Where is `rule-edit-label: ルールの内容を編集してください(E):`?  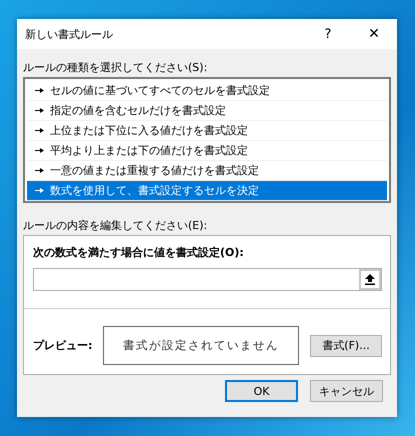 rule-edit-label: ルールの内容を編集してください(E): is located at coordinates (115, 226).